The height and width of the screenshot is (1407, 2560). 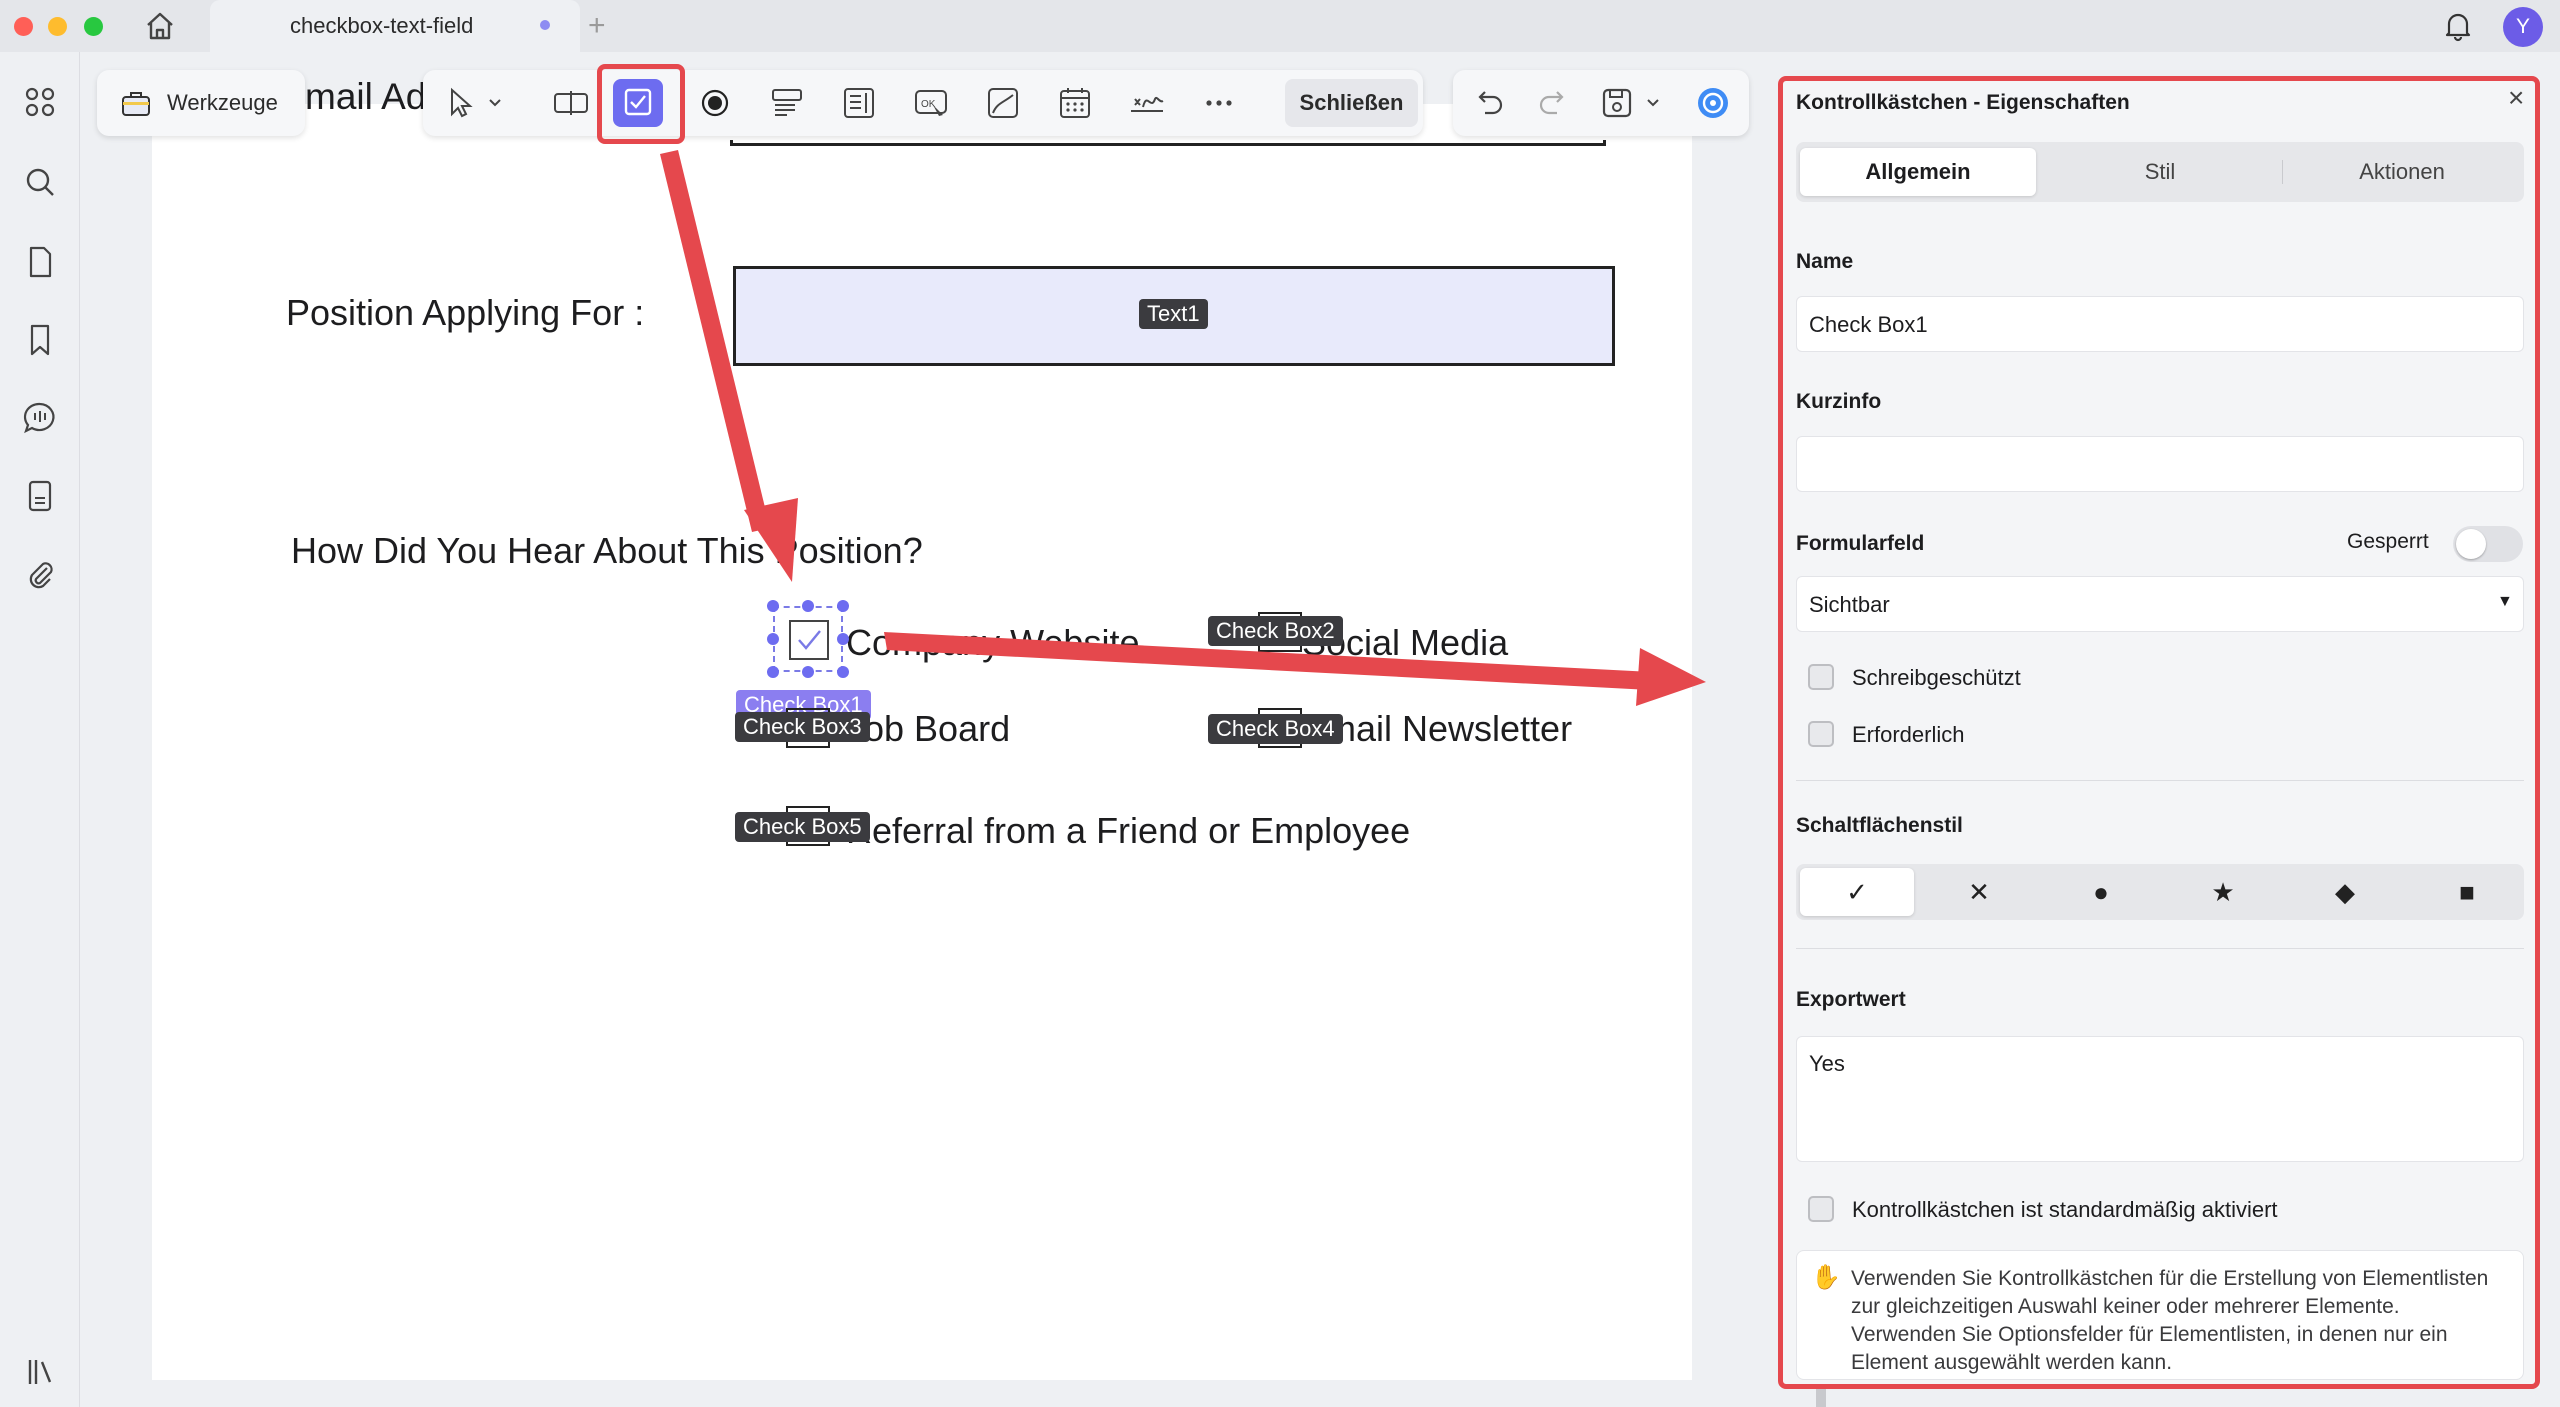 What do you see at coordinates (40, 574) in the screenshot?
I see `attachment-icon` at bounding box center [40, 574].